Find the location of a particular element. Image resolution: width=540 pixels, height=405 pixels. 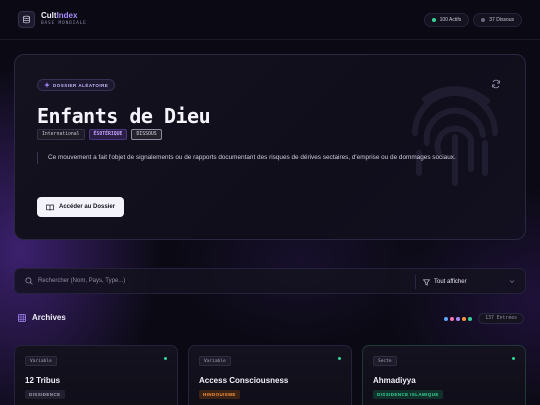

card-name: Access Consciousness is located at coordinates (244, 380).